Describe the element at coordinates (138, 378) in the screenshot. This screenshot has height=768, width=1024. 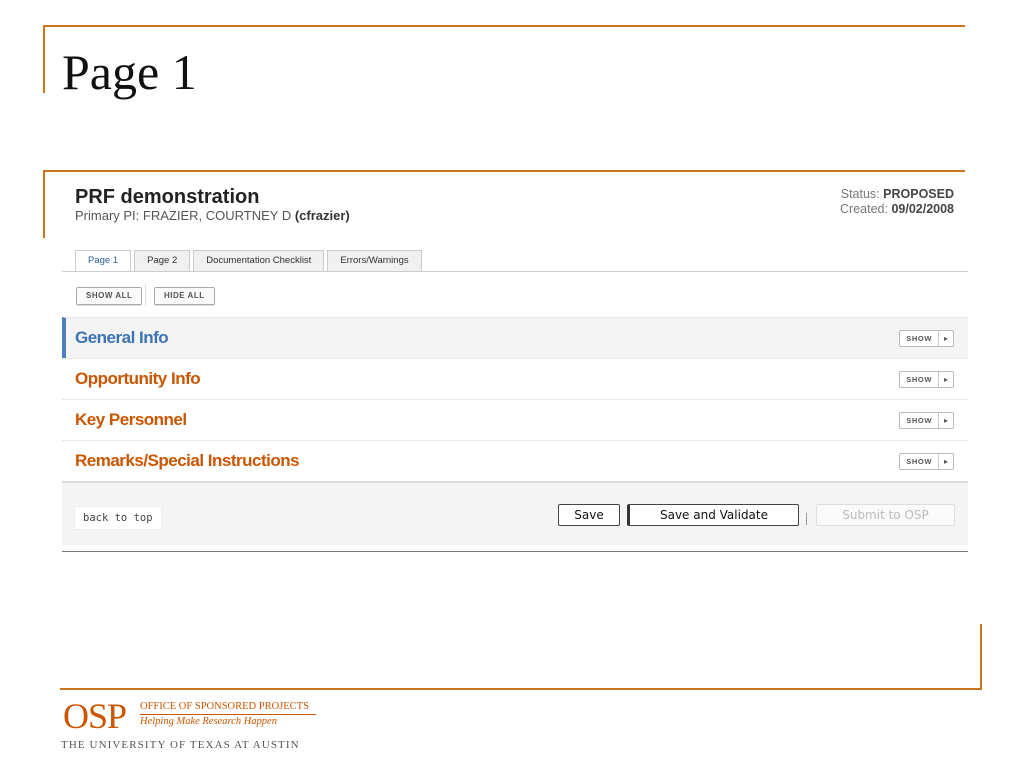
I see `section-title: Opportunity Info` at that location.